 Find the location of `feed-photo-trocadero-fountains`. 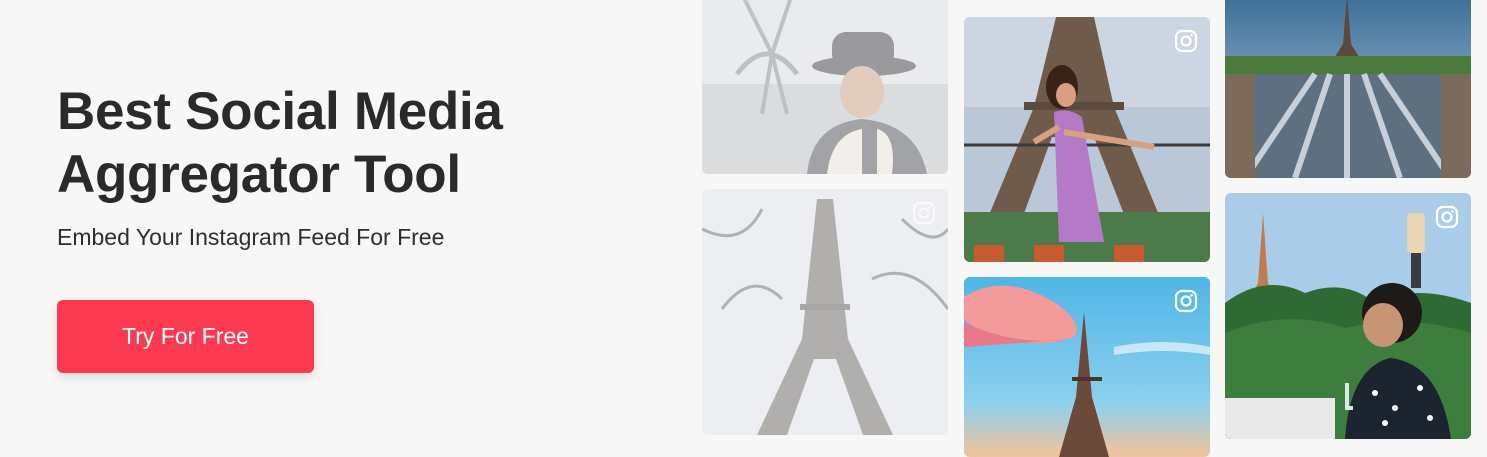

feed-photo-trocadero-fountains is located at coordinates (1348, 89).